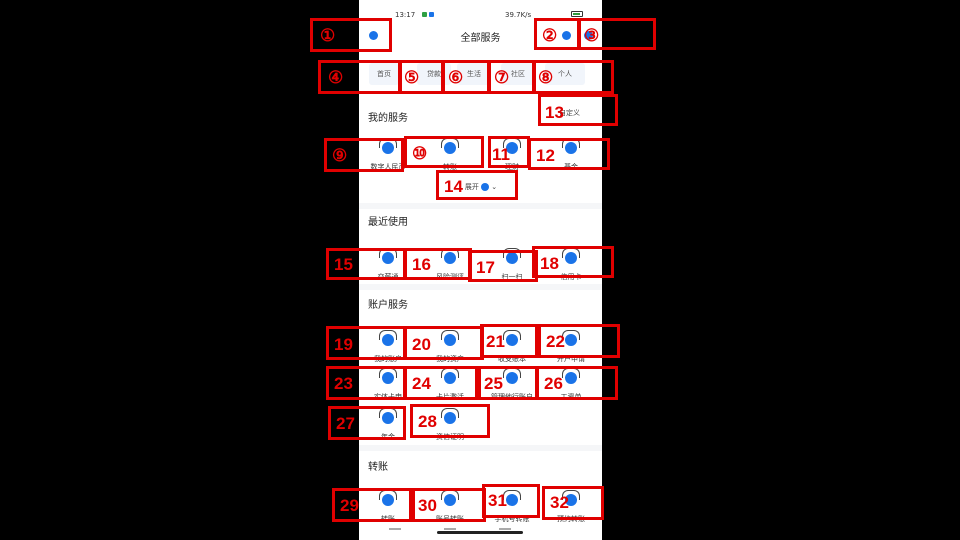 The width and height of the screenshot is (960, 540). What do you see at coordinates (549, 263) in the screenshot?
I see `annotation-label: 18` at bounding box center [549, 263].